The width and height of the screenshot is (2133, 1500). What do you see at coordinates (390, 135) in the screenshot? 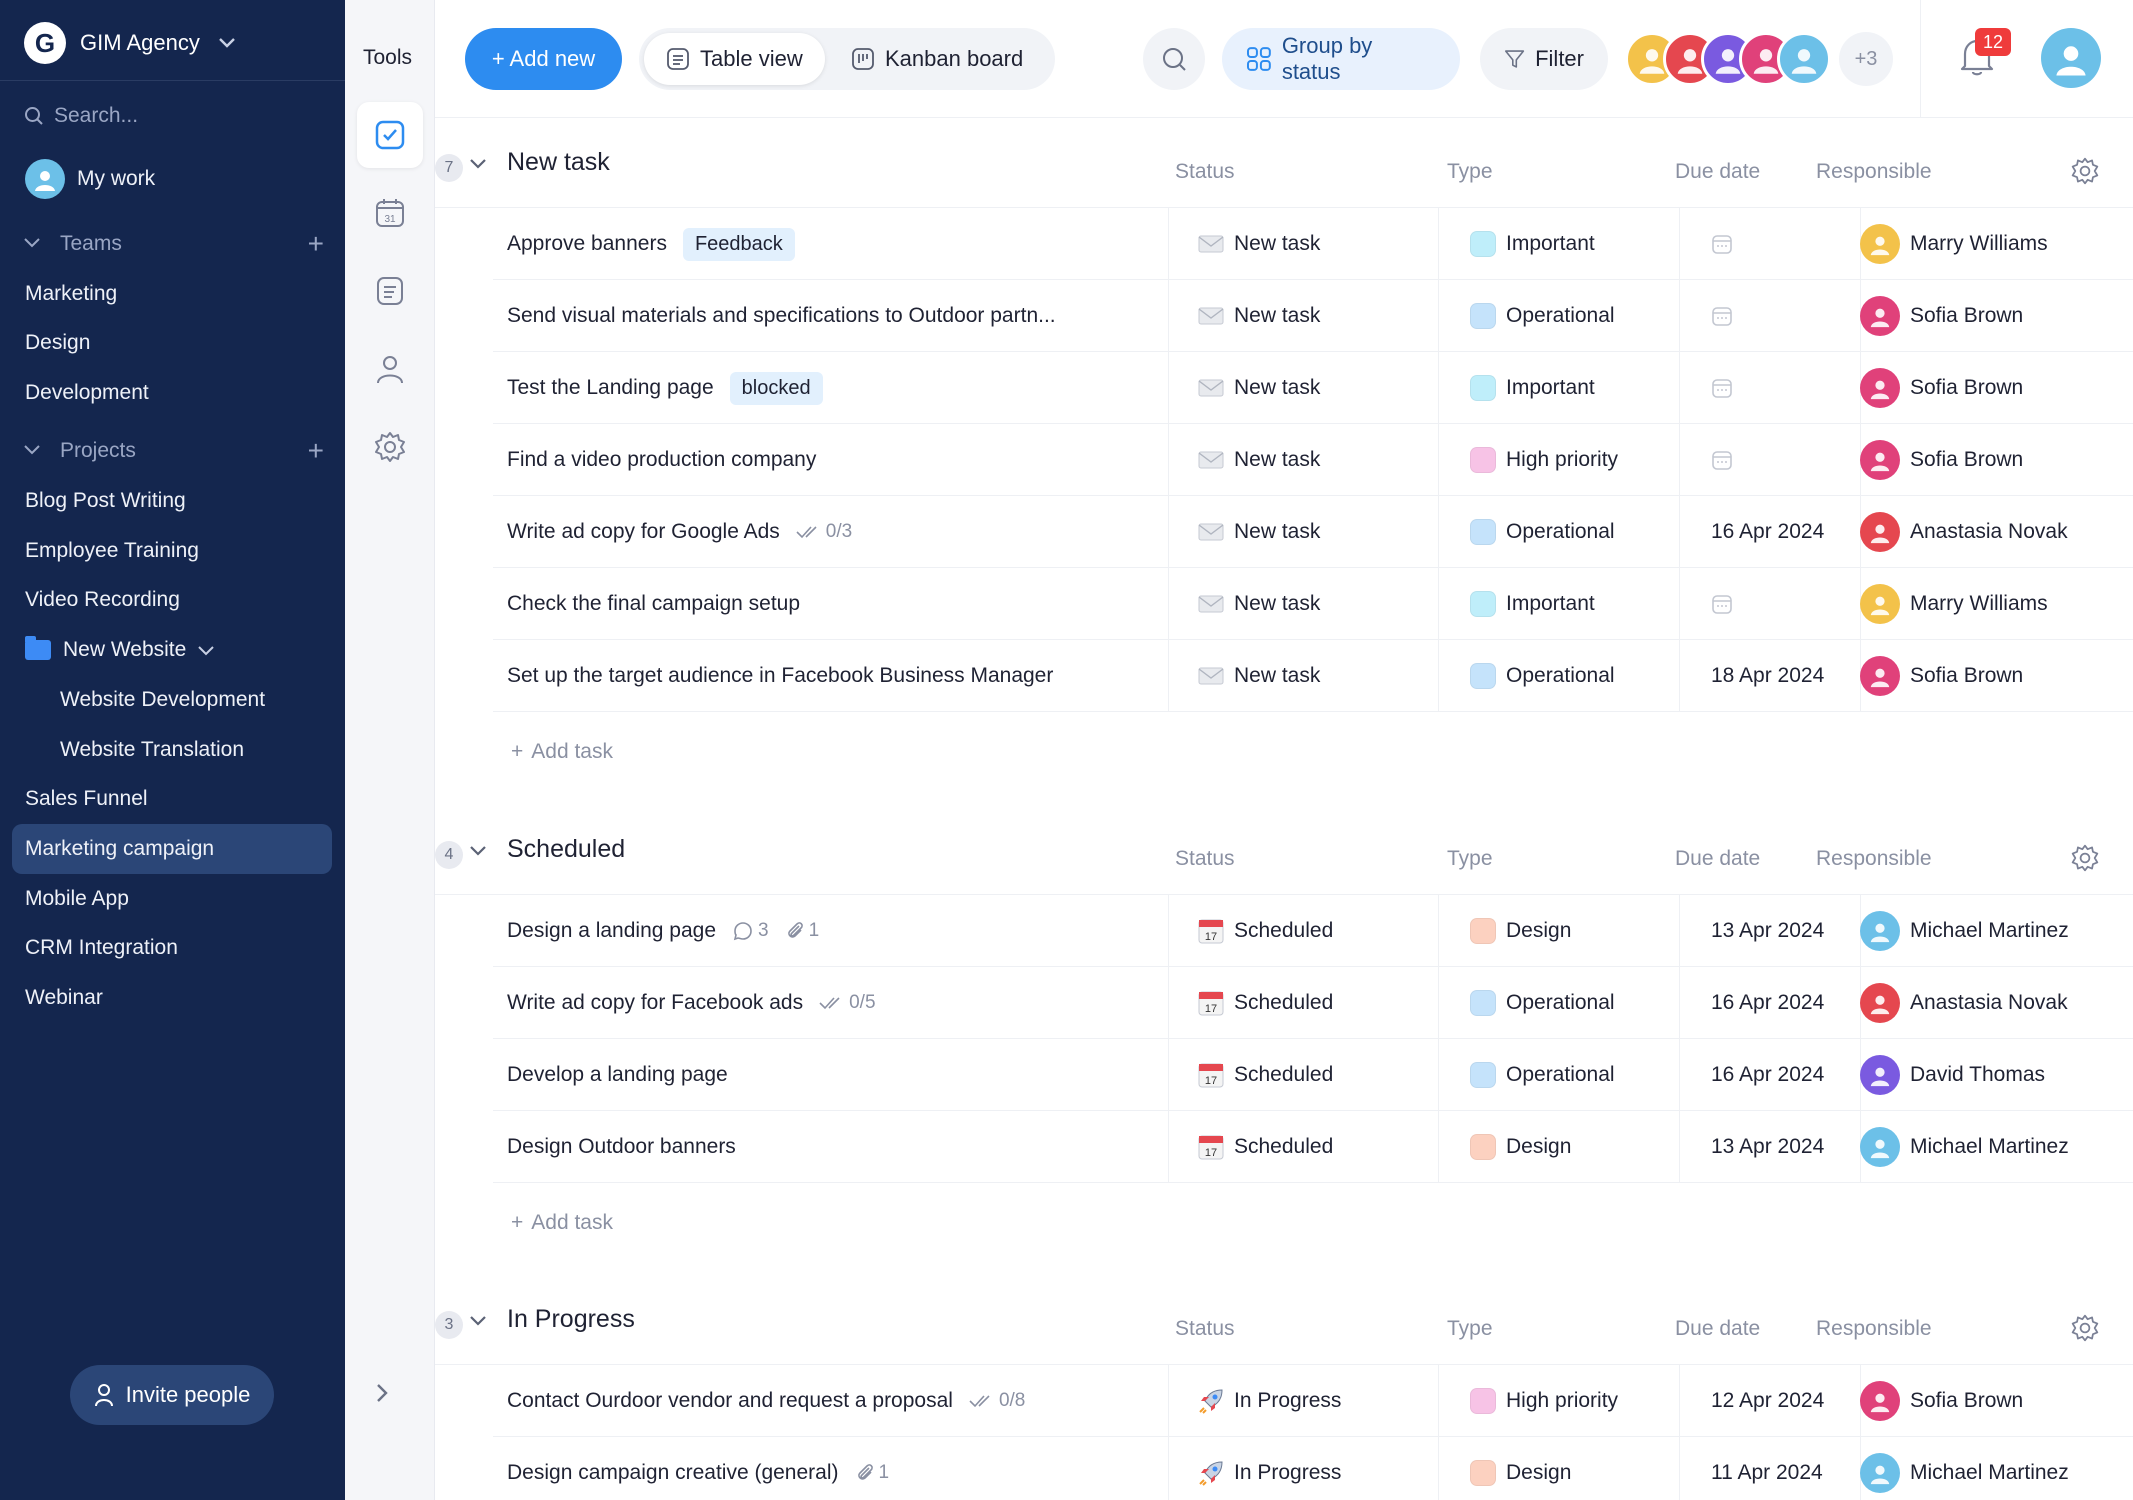
I see `tasks-tool-button` at bounding box center [390, 135].